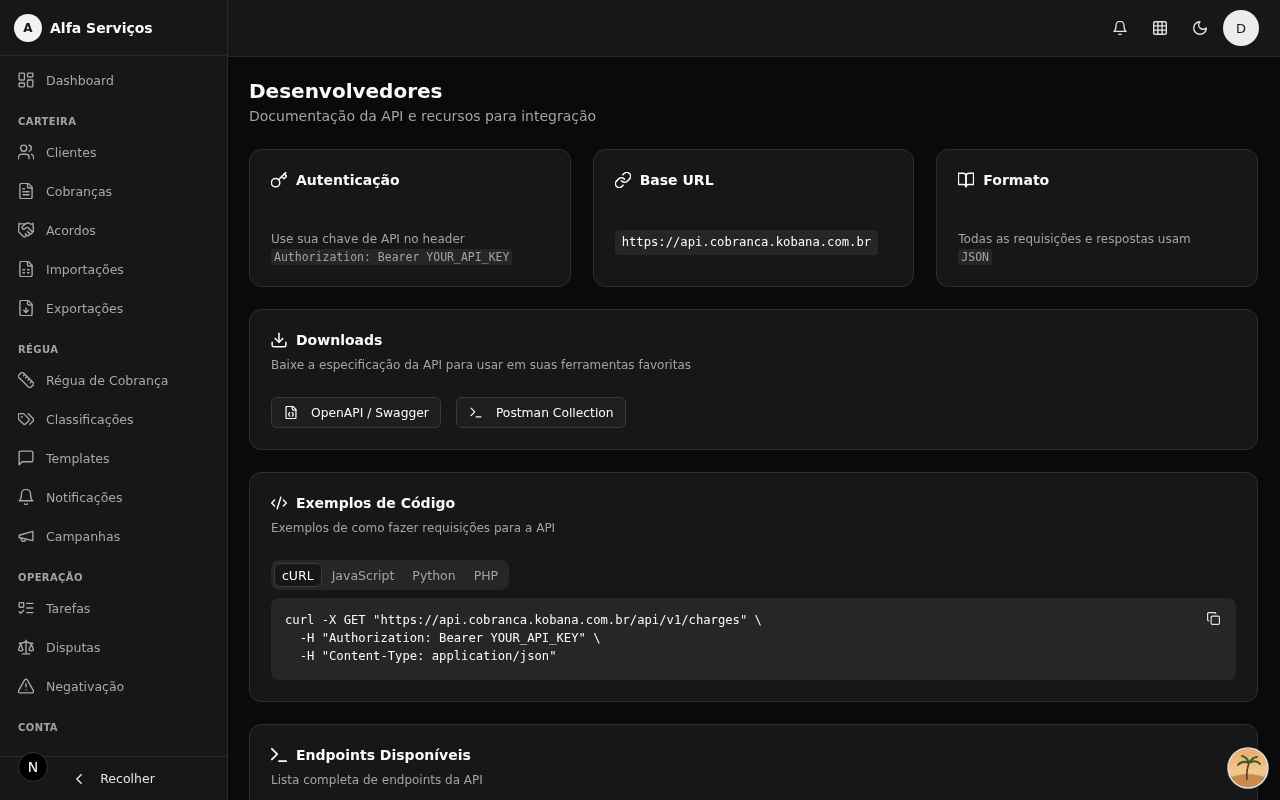  What do you see at coordinates (523, 620) in the screenshot?
I see `code-line: curl -X GET "https://api.cobranca.kobana.com.br/api/v1/charges" \` at bounding box center [523, 620].